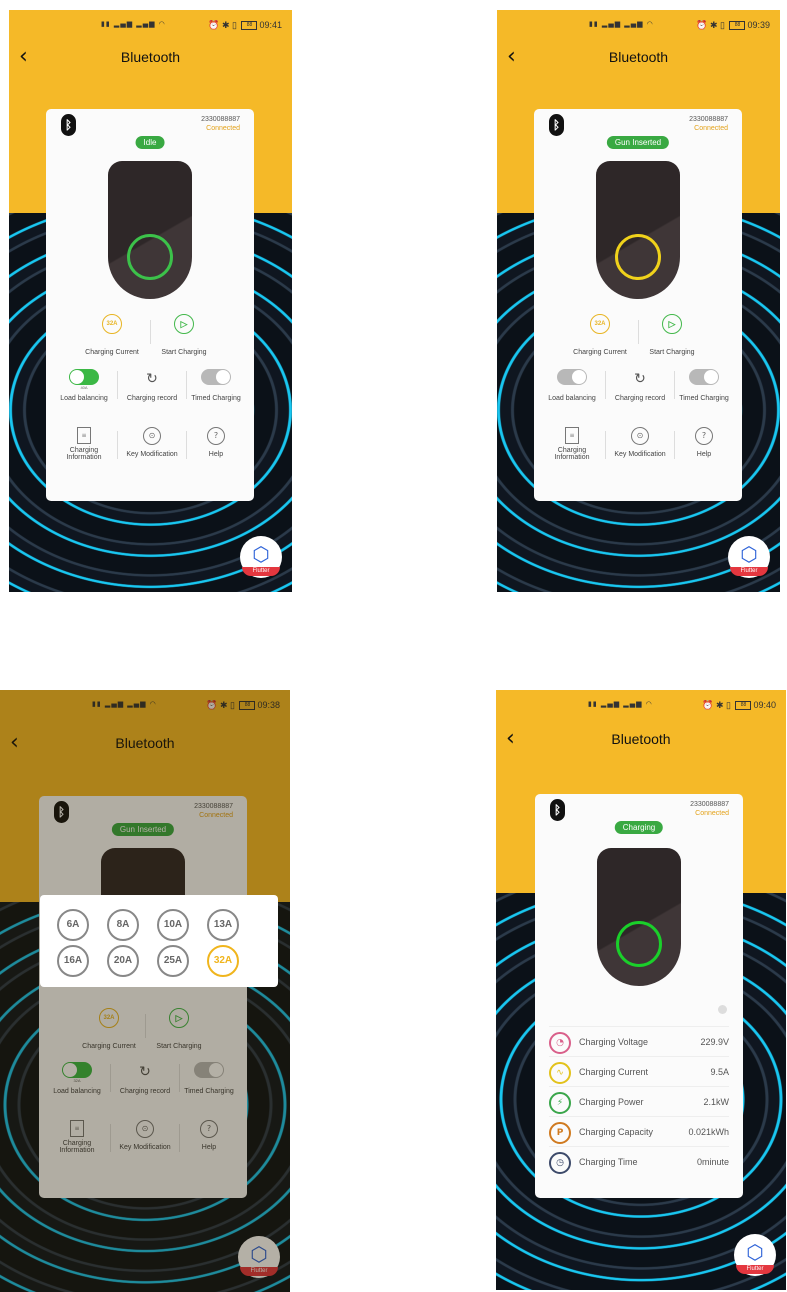 This screenshot has width=787, height=1292. What do you see at coordinates (600, 324) in the screenshot?
I see `current-value-icon: 32A` at bounding box center [600, 324].